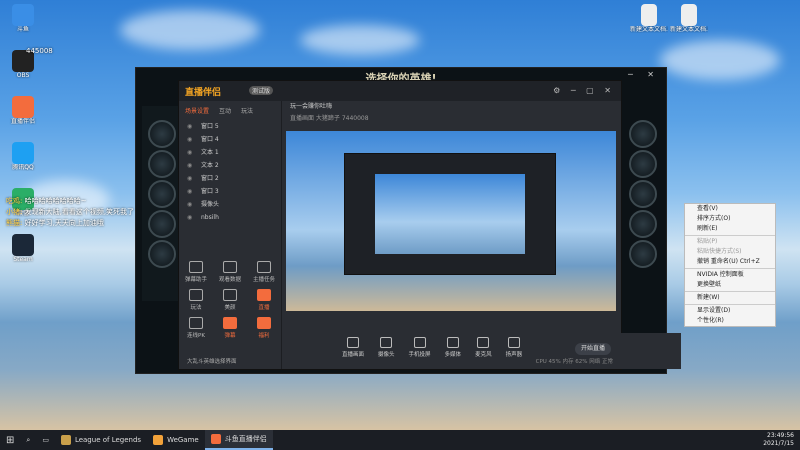 The image size is (800, 450). Describe the element at coordinates (730, 268) in the screenshot. I see `menu-separator` at that location.